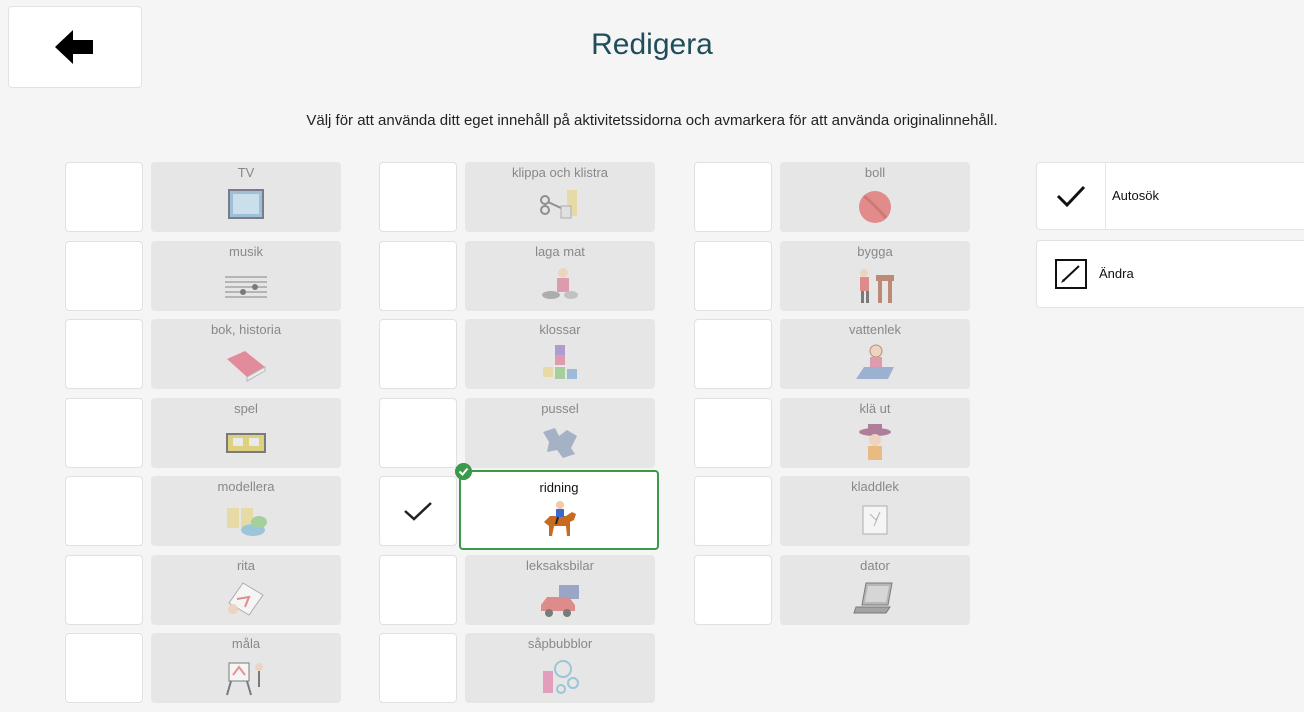 The width and height of the screenshot is (1304, 712). I want to click on activity-label: klossar, so click(560, 329).